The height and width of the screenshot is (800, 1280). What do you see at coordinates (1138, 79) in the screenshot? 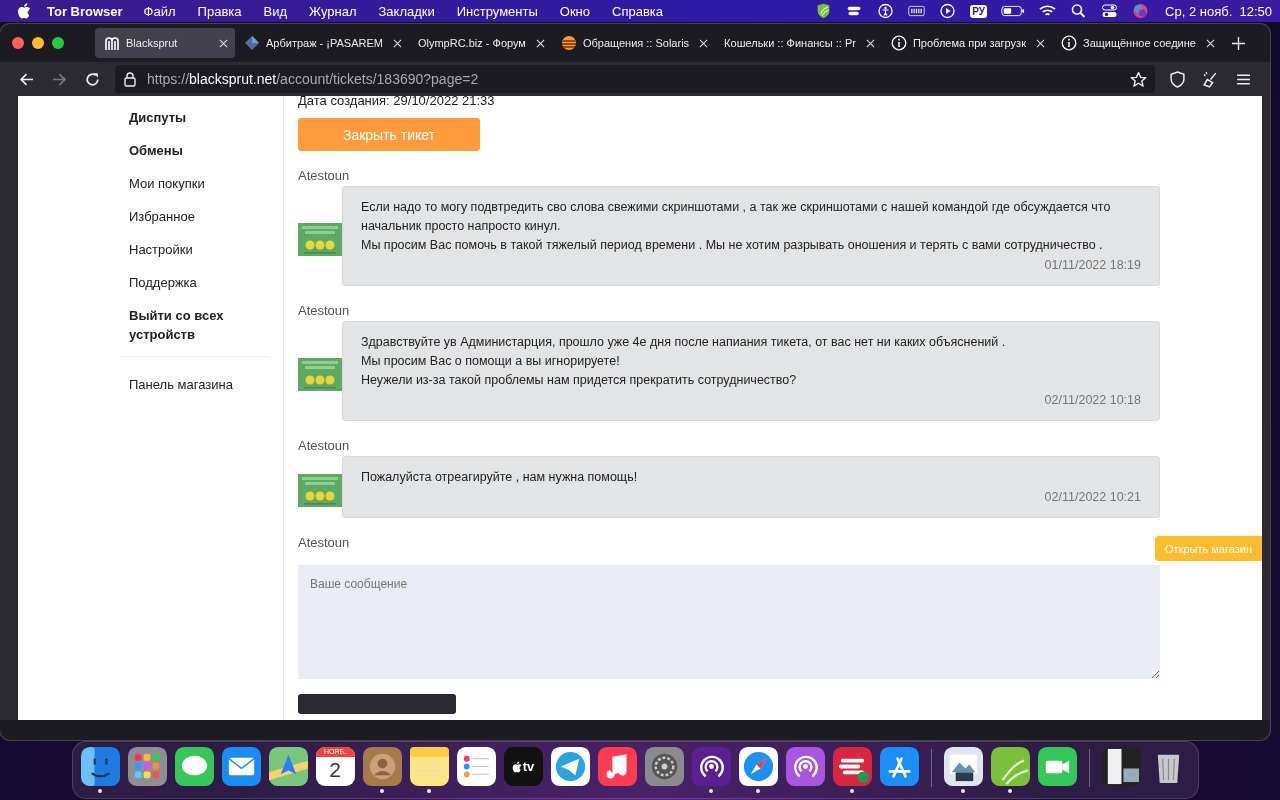
I see `star-icon` at bounding box center [1138, 79].